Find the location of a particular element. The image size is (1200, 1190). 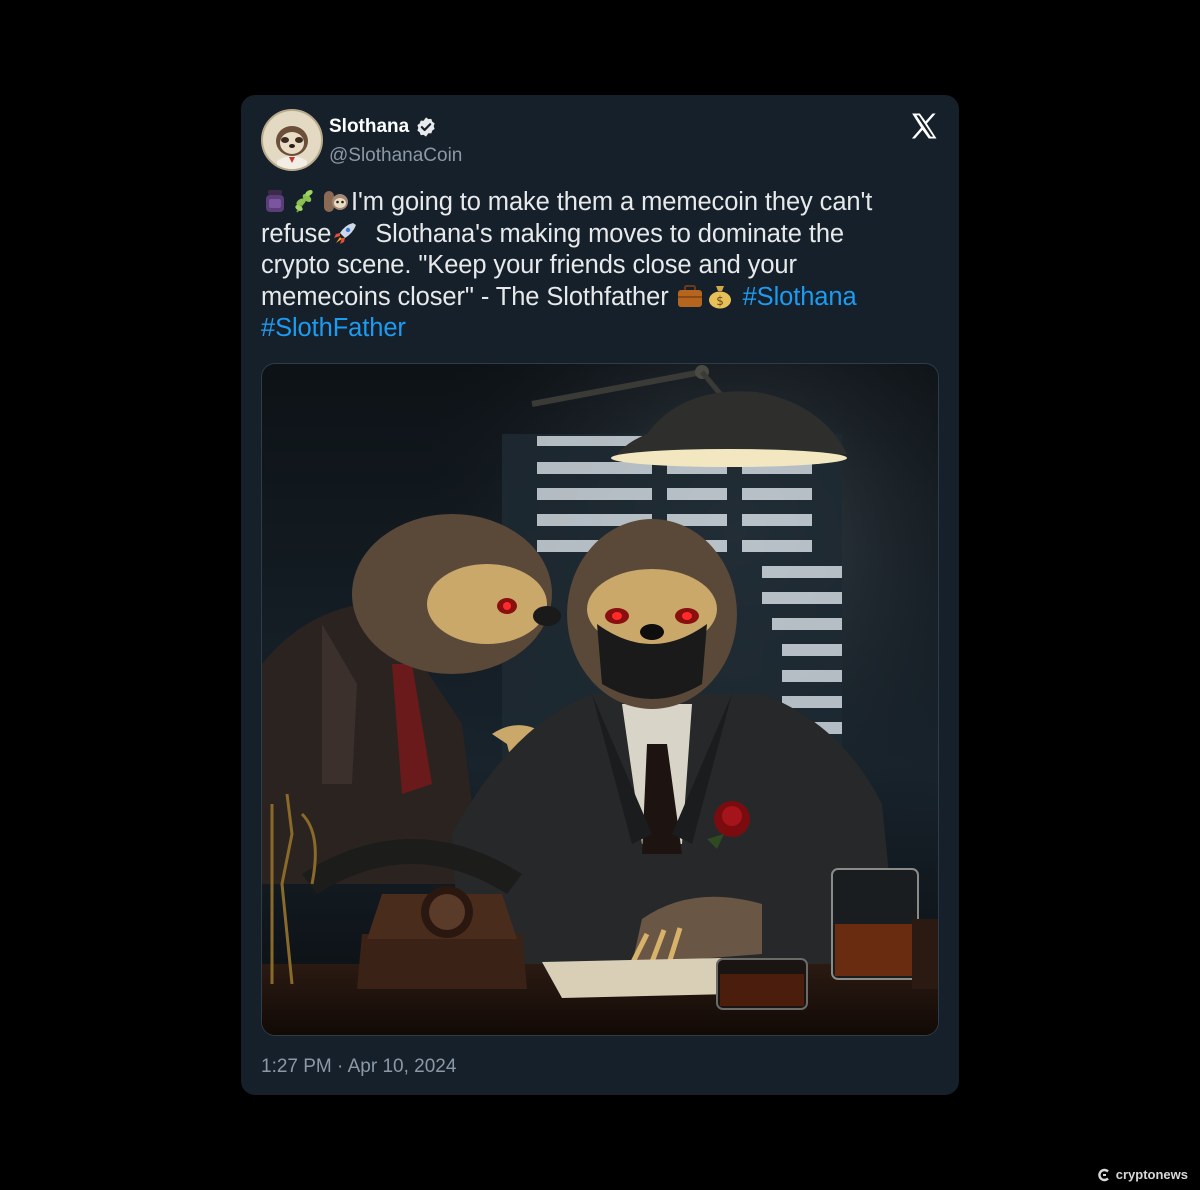

cryptonews-logo-icon is located at coordinates (1103, 1174).